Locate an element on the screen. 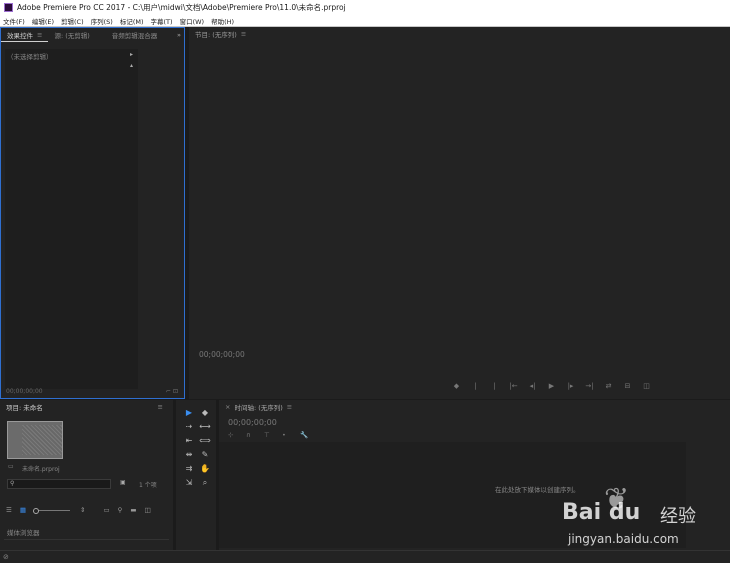 The image size is (730, 563). no-clip-label: （未选择剪辑） is located at coordinates (30, 57).